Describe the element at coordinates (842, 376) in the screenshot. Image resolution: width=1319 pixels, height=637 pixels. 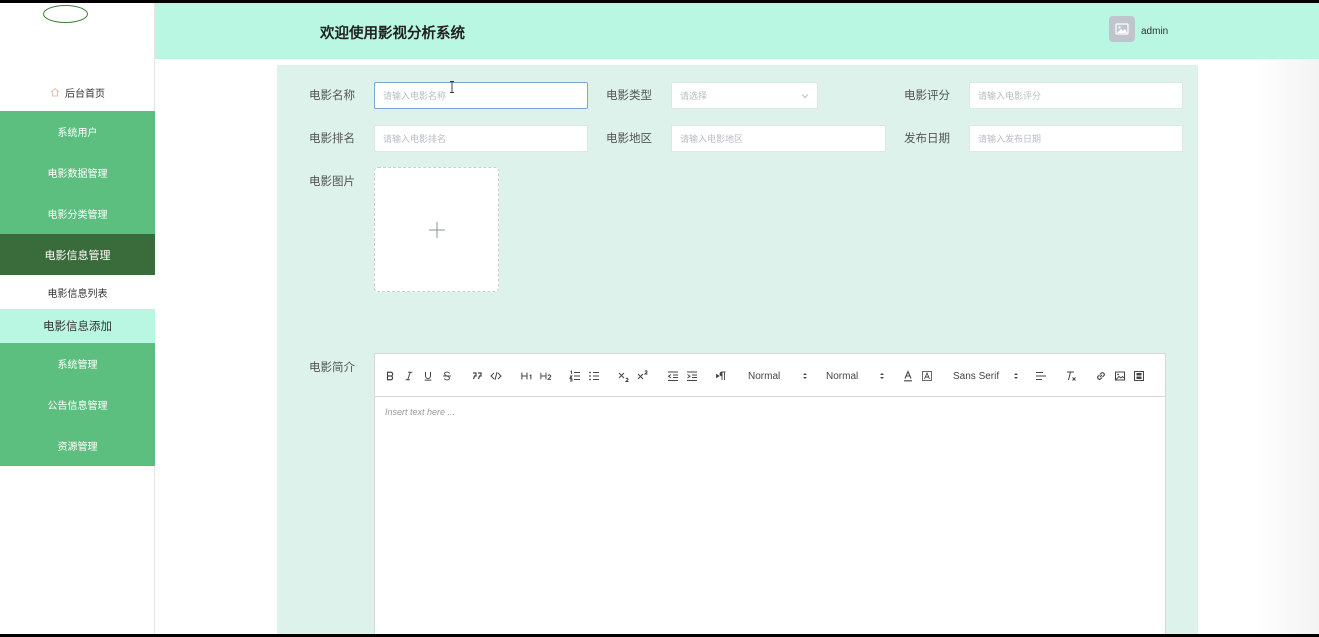
I see `size-select-value: Normal` at that location.